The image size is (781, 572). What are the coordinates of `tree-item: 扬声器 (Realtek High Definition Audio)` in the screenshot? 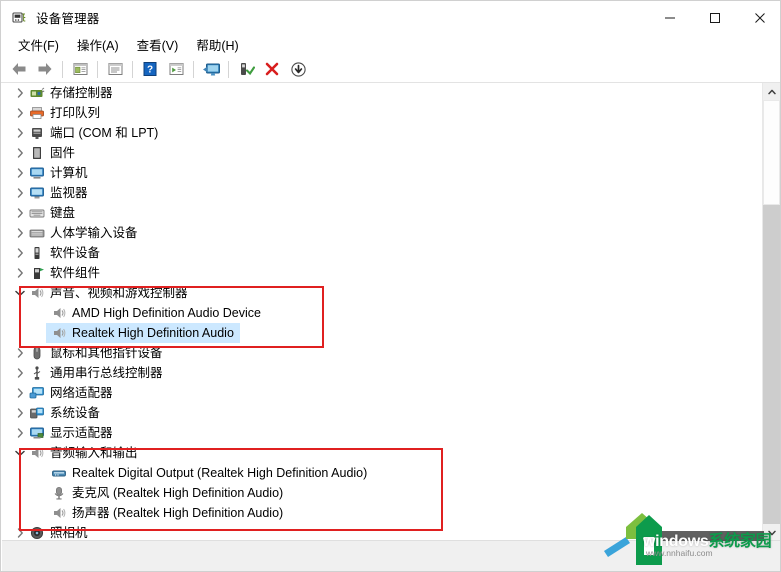 It's located at (383, 513).